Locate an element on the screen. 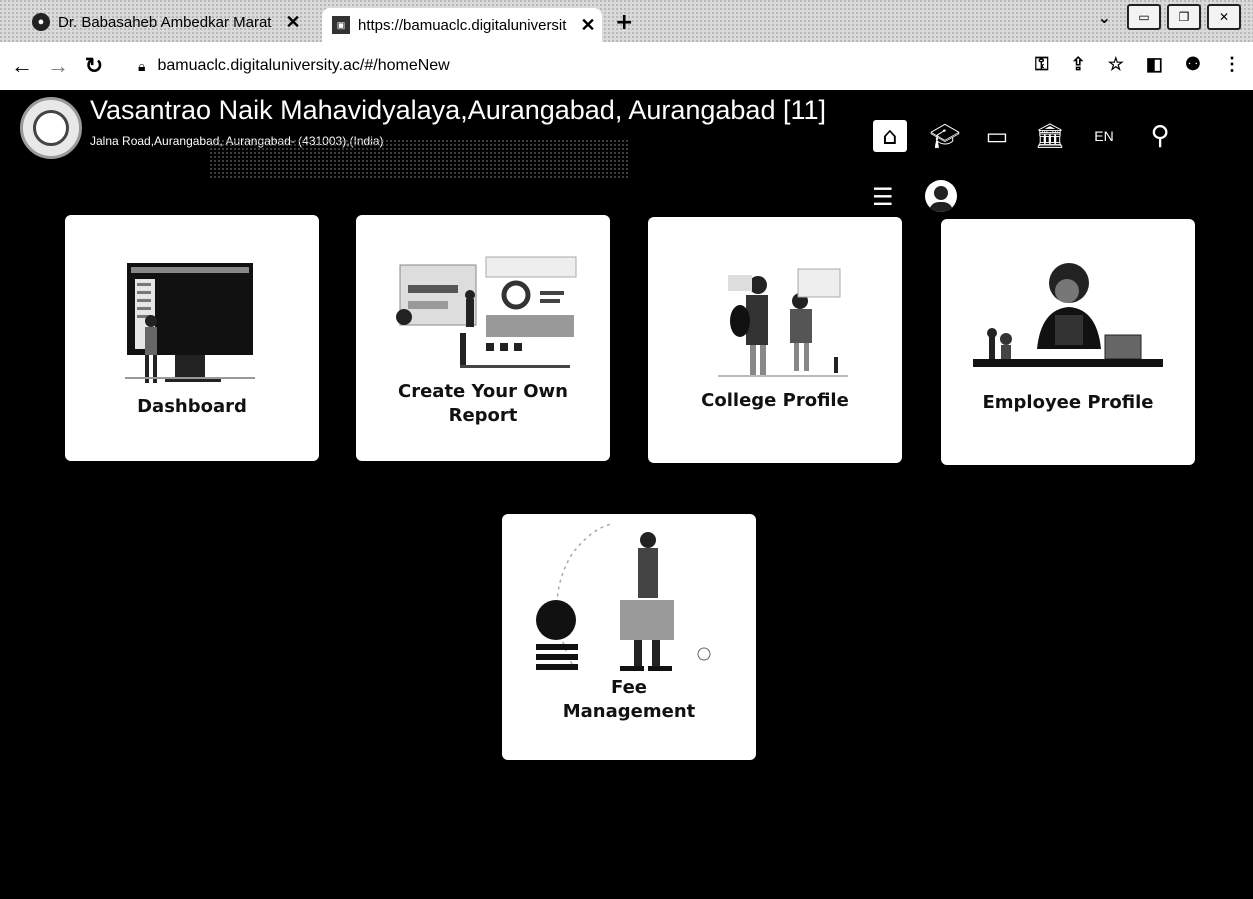 The image size is (1253, 899). bookmark-star-icon: ☆ is located at coordinates (1116, 64).